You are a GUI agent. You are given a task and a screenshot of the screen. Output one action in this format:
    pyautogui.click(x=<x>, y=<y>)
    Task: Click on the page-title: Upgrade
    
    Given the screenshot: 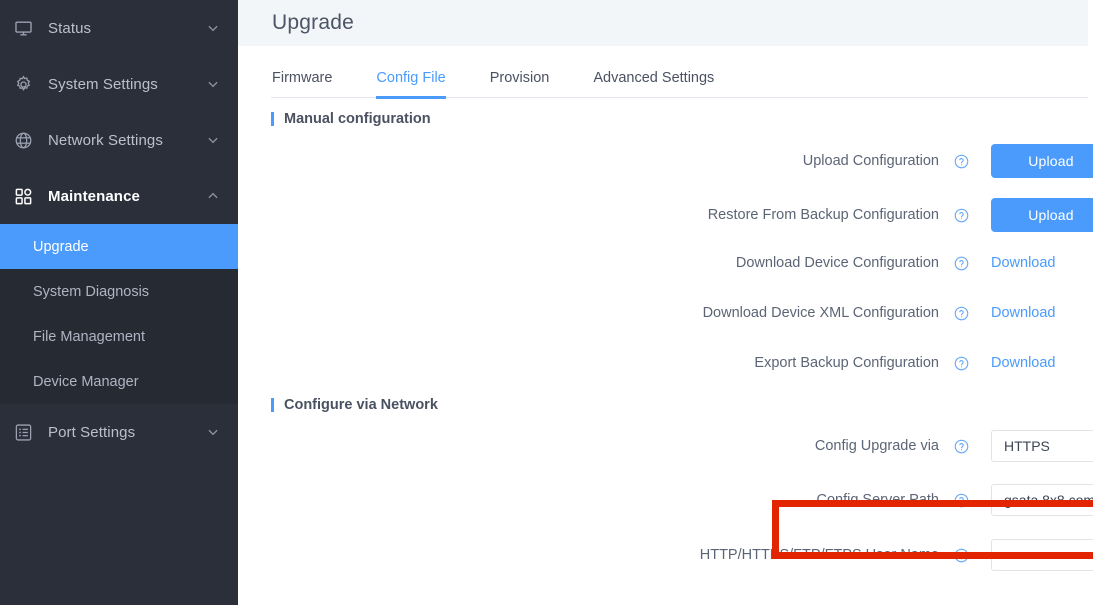 What is the action you would take?
    pyautogui.click(x=313, y=22)
    